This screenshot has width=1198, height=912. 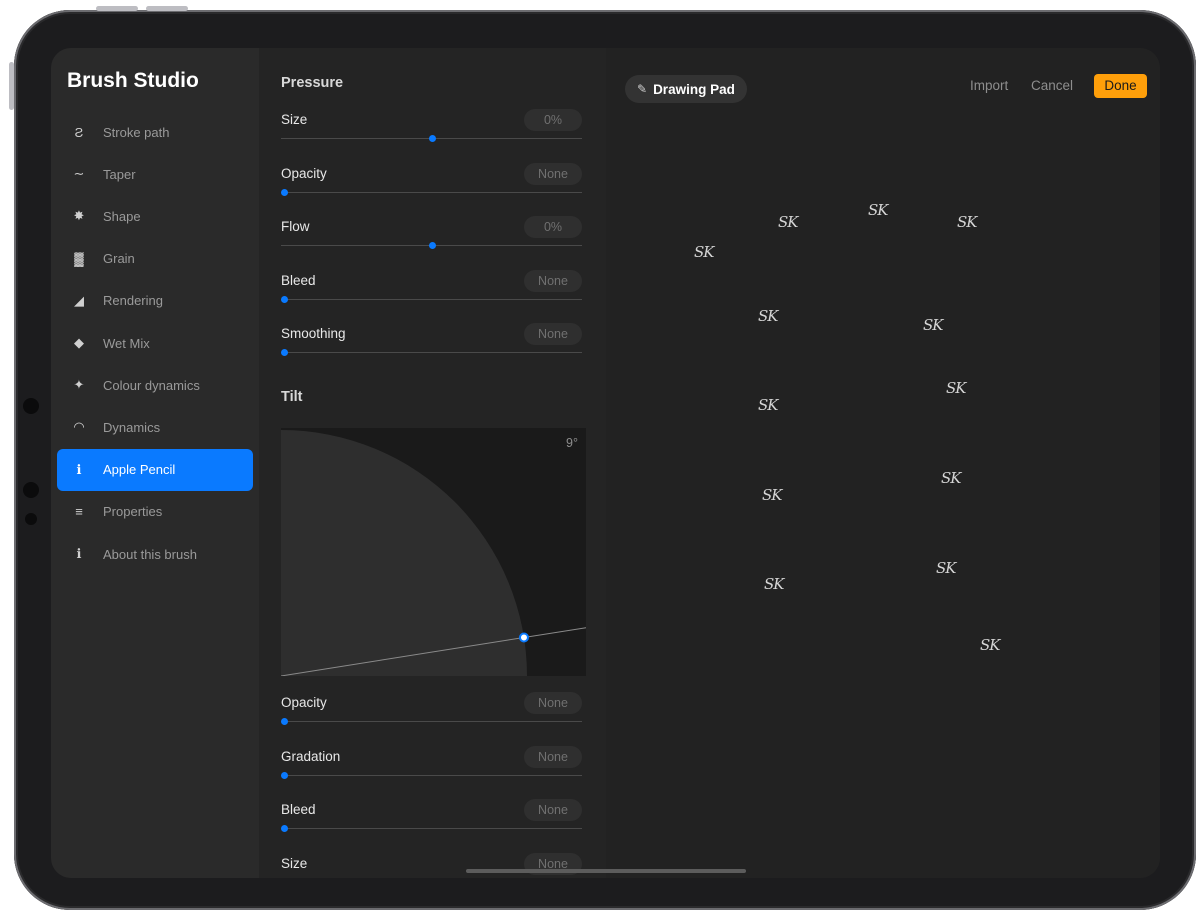 I want to click on sidebar-item-label: Properties, so click(x=133, y=512).